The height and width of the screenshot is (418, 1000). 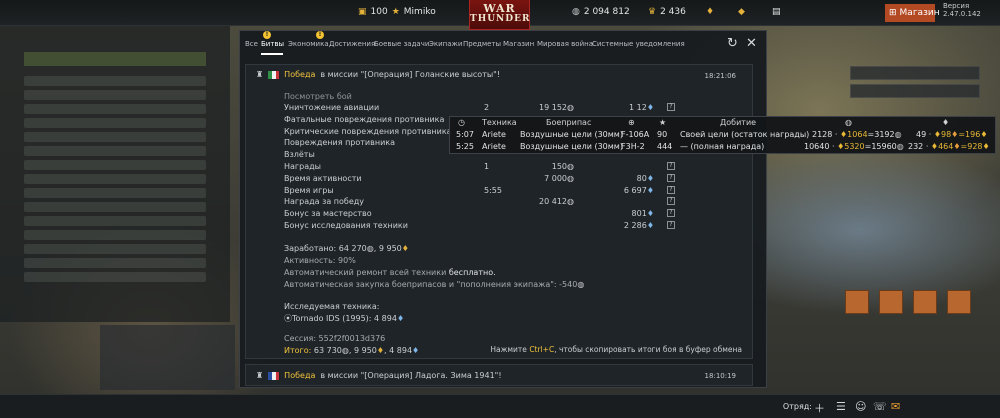 What do you see at coordinates (841, 406) in the screenshot?
I see `list-icon: ☰` at bounding box center [841, 406].